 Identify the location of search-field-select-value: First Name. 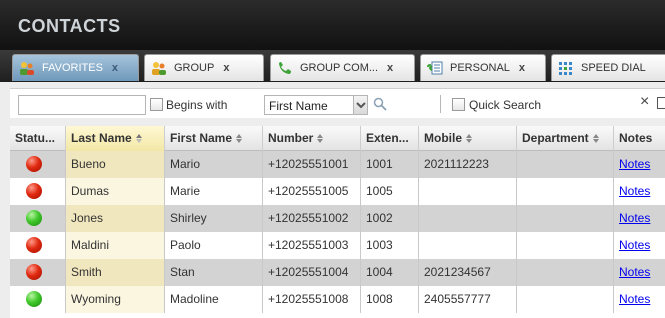
(298, 106).